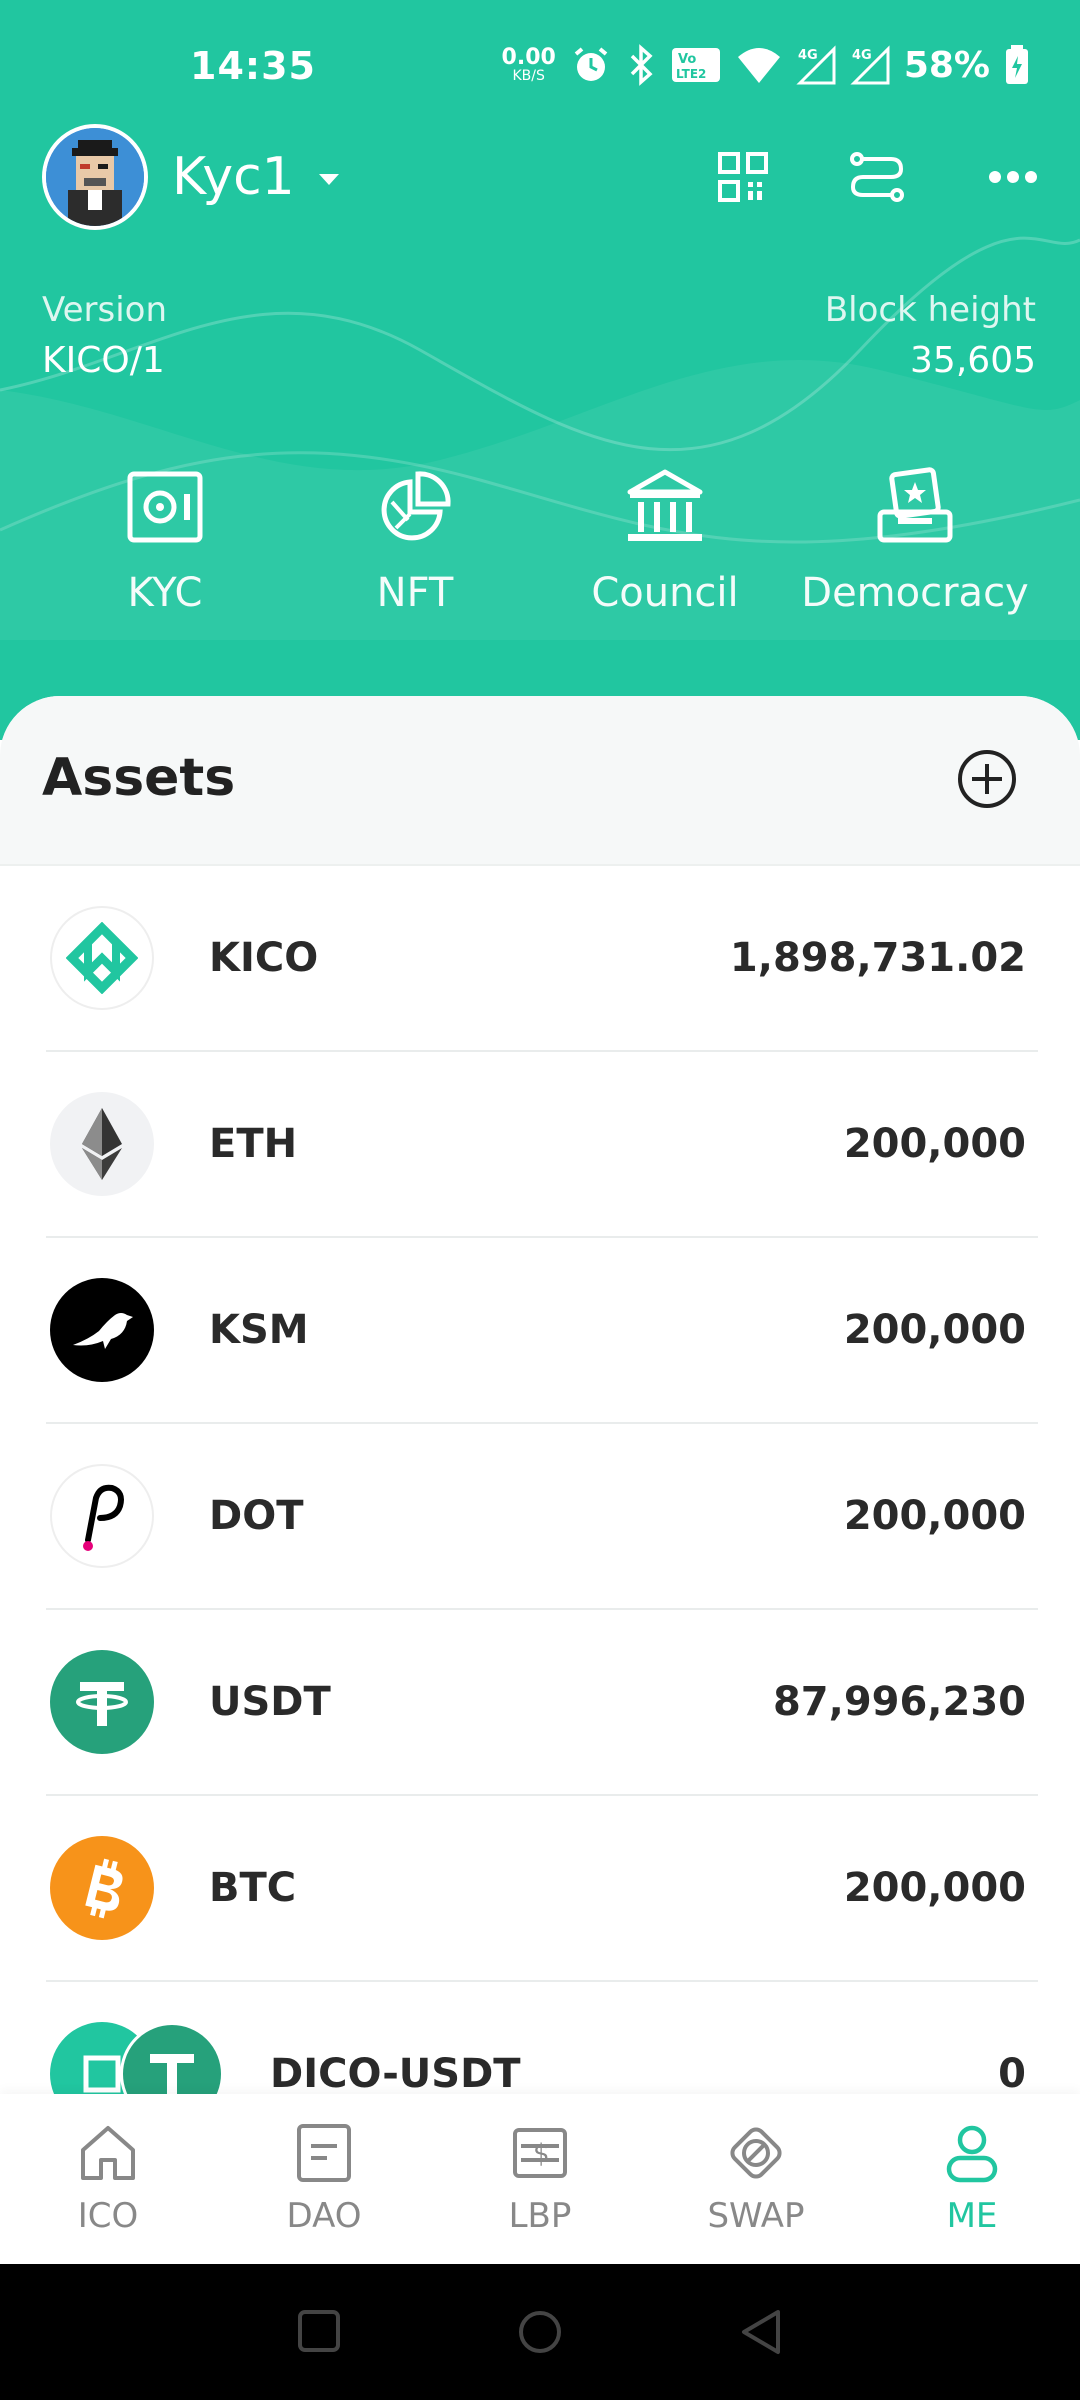 This screenshot has width=1080, height=2400. I want to click on democracy-icon, so click(915, 505).